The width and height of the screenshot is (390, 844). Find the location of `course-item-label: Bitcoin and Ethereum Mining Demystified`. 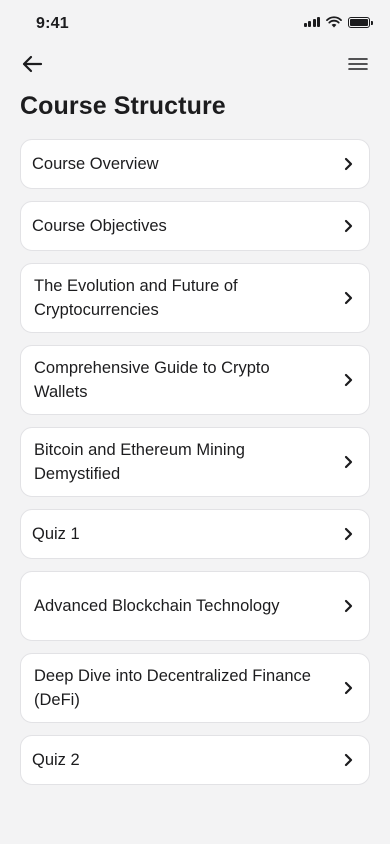

course-item-label: Bitcoin and Ethereum Mining Demystified is located at coordinates (139, 462).